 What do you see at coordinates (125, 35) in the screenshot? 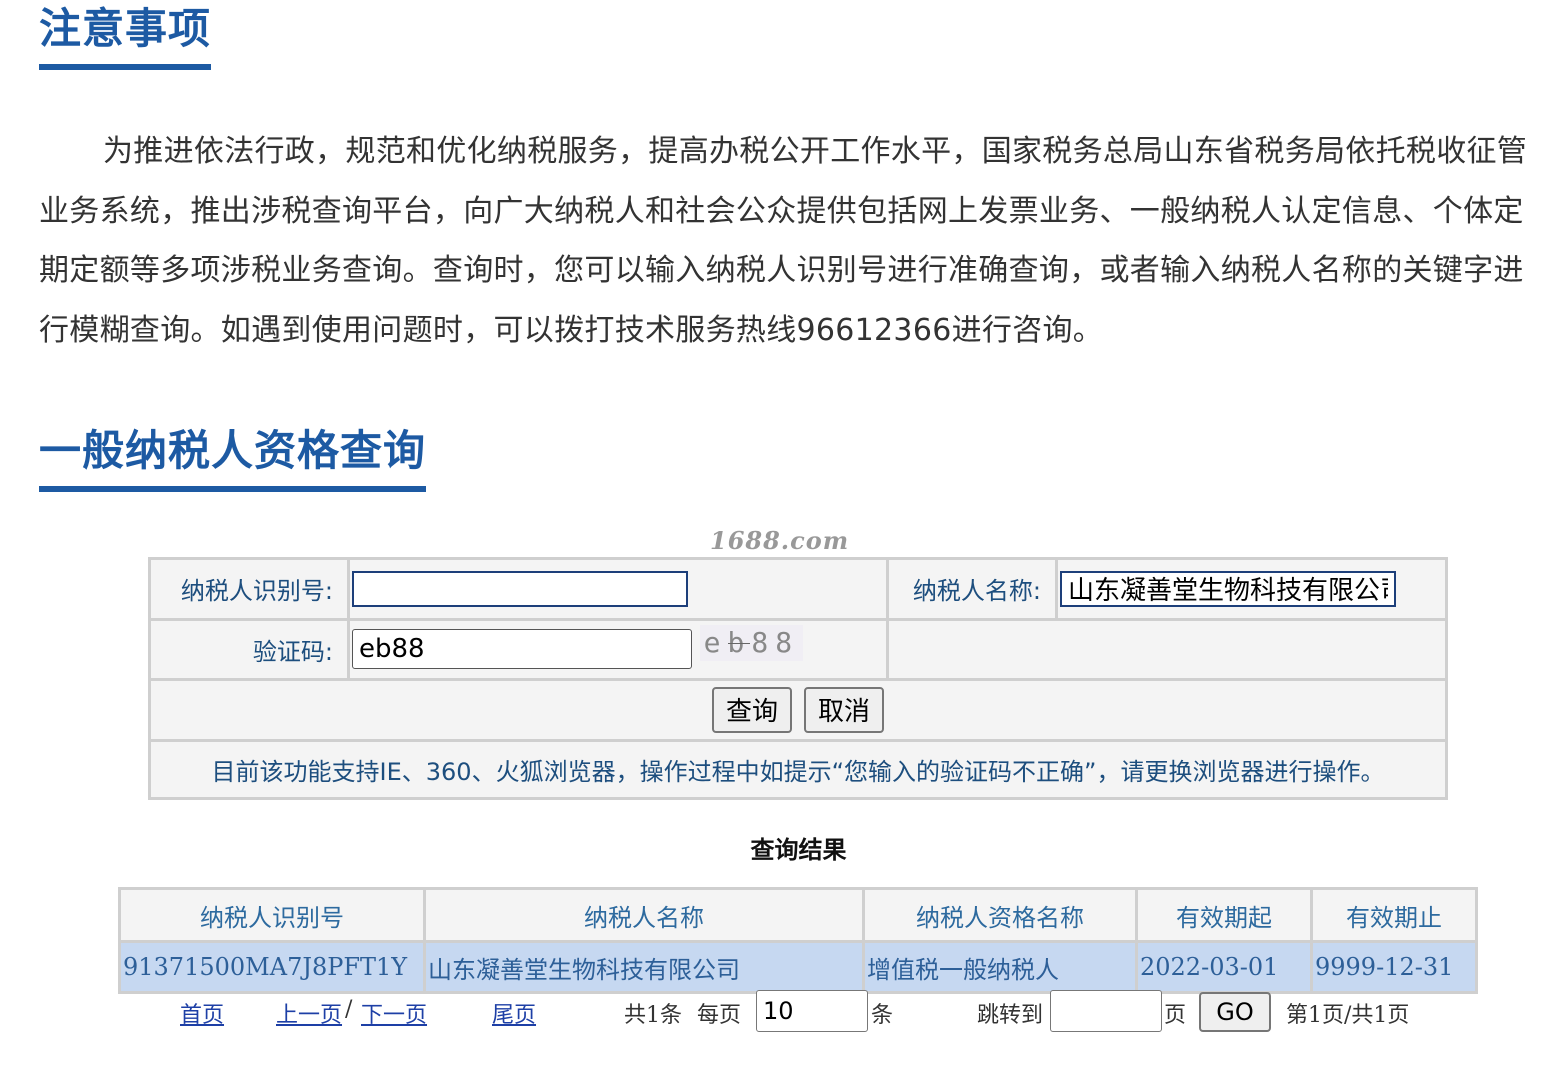
I see `notice-title: 注意事项` at bounding box center [125, 35].